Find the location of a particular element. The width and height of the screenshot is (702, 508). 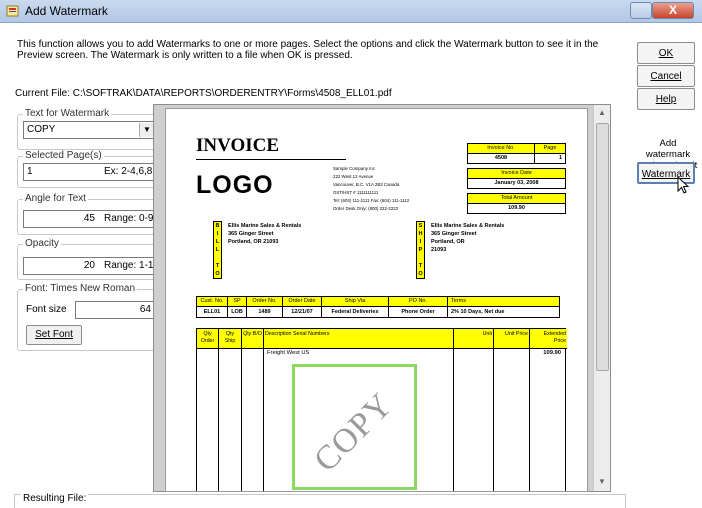

ship-to-line: Portland, OR is located at coordinates (448, 242).